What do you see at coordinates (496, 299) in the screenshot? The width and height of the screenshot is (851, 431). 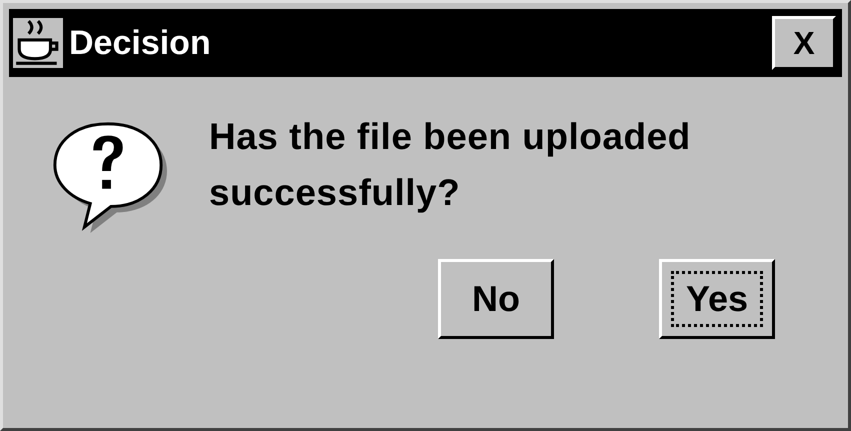 I see `dialog-button: No` at bounding box center [496, 299].